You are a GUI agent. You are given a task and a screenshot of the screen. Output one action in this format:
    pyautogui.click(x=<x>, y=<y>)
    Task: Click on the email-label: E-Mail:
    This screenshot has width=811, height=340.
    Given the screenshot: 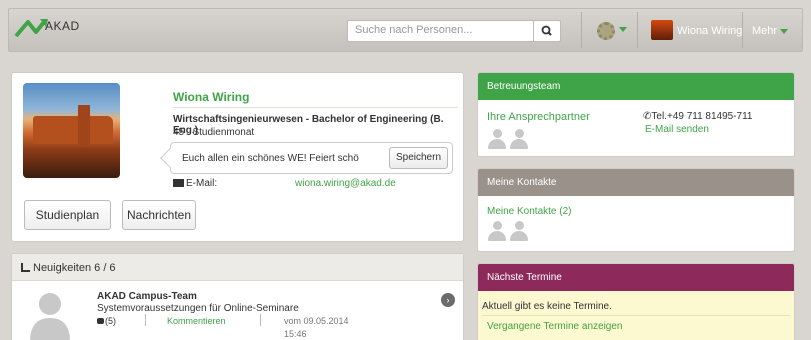 What is the action you would take?
    pyautogui.click(x=202, y=183)
    